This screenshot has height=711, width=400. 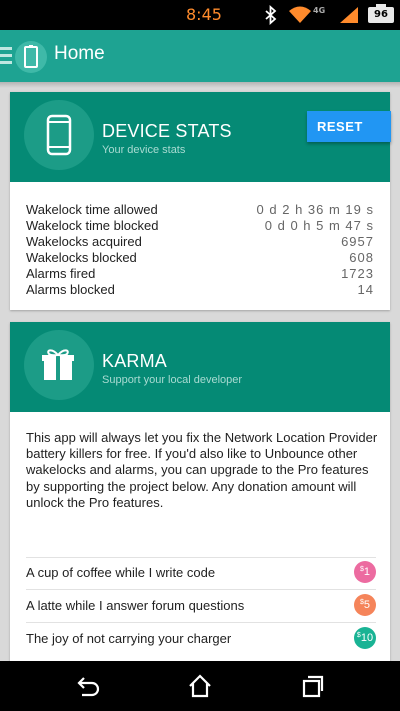 What do you see at coordinates (121, 572) in the screenshot?
I see `donation-label: A cup of coffee while I write code` at bounding box center [121, 572].